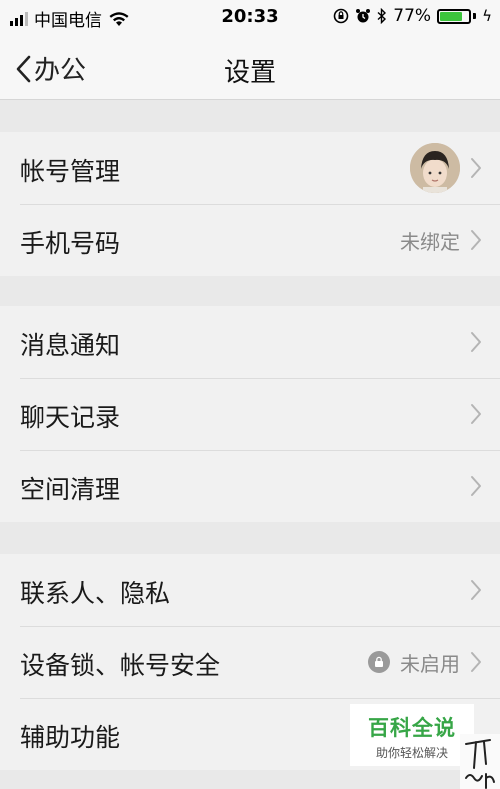 The height and width of the screenshot is (789, 500). I want to click on settings-row-device-lock-security: 设备锁、帐号安全 未启用, so click(250, 662).